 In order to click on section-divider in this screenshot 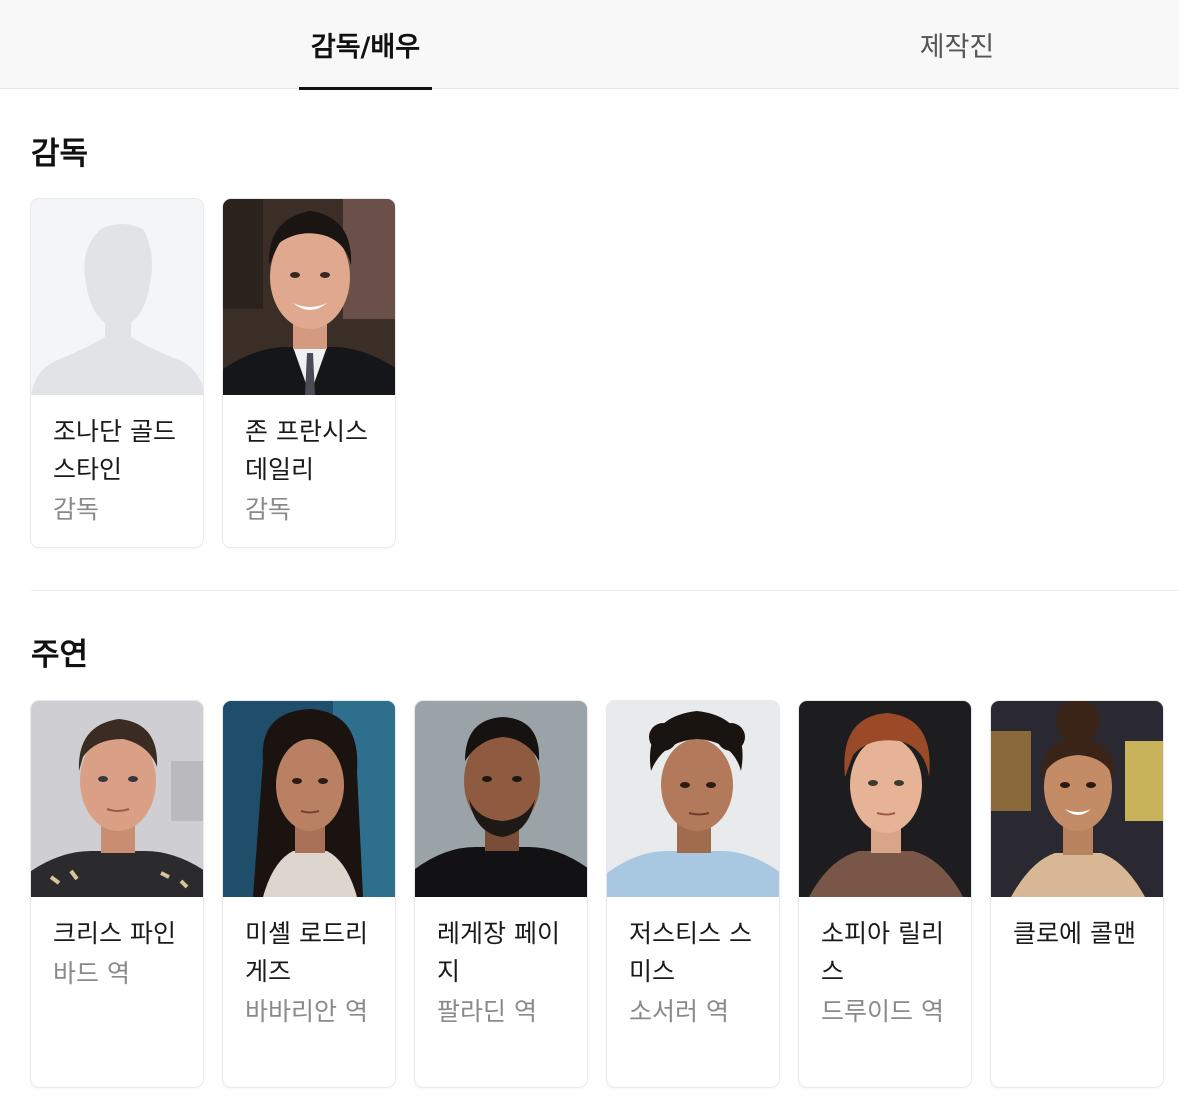, I will do `click(605, 590)`.